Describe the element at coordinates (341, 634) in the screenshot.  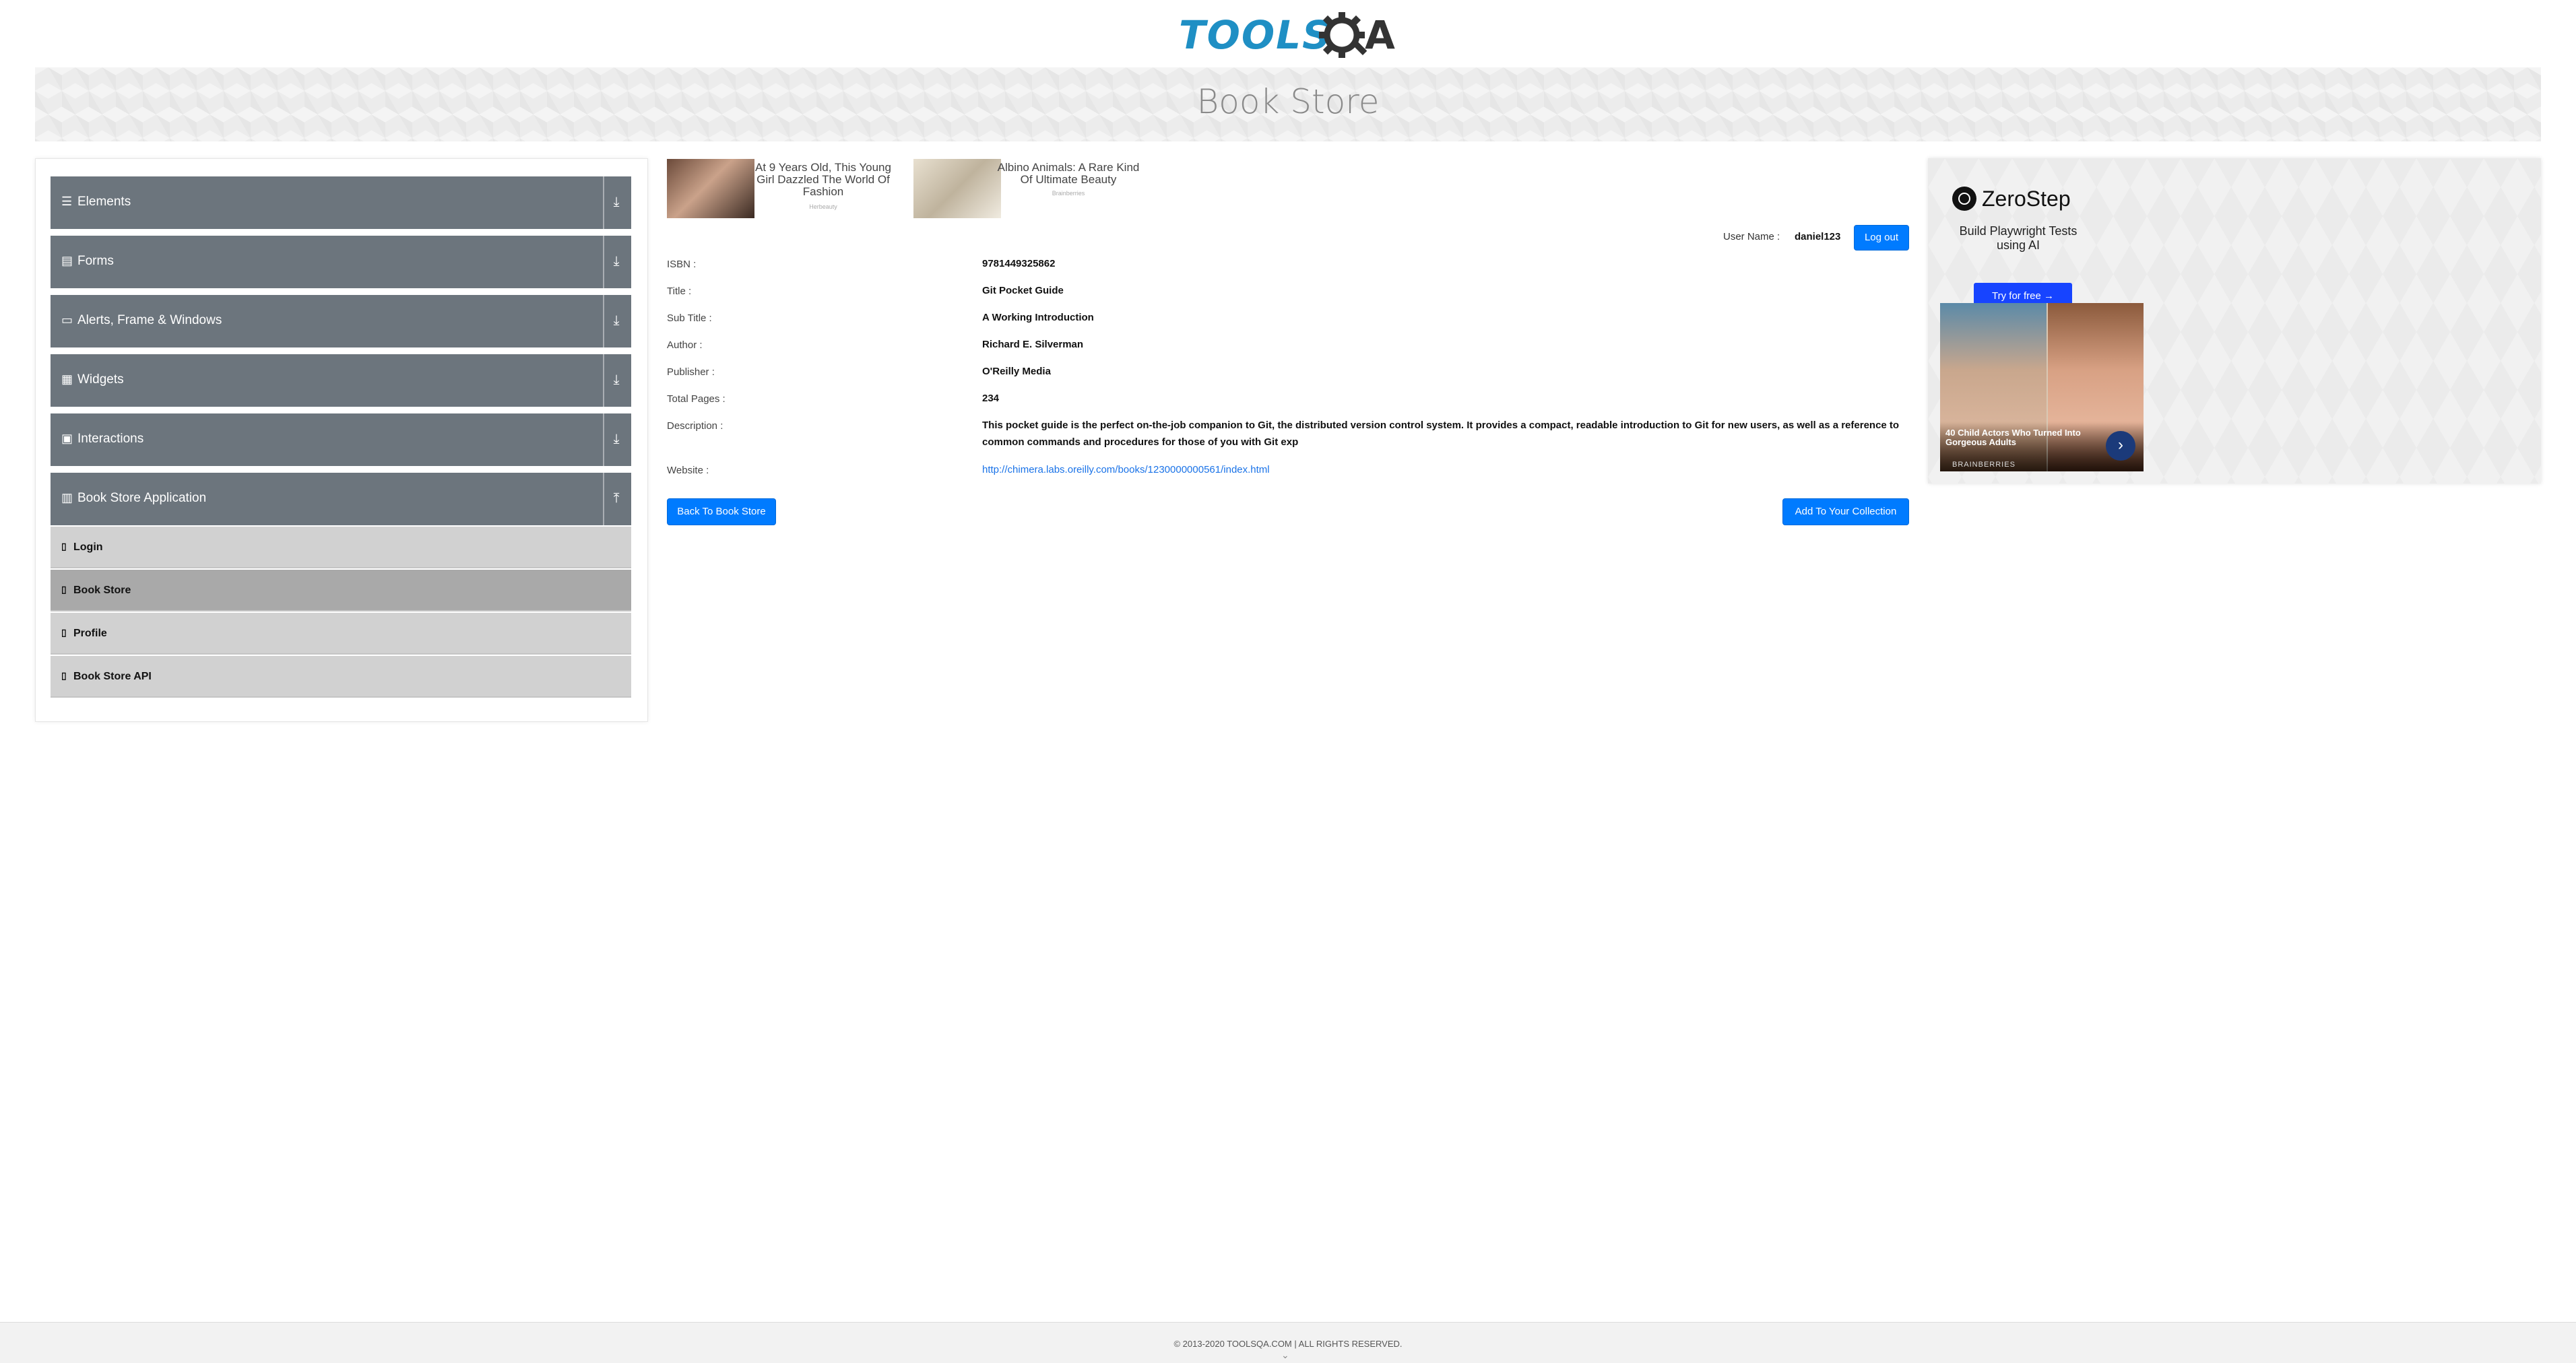
I see `sidebar-item-profile: ▯ Profile` at that location.